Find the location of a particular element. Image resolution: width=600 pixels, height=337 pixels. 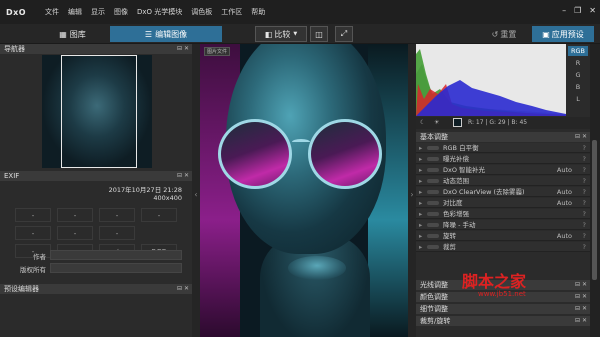

adjustment-row: ▸ 曝光补偿 ? is located at coordinates (503, 159).